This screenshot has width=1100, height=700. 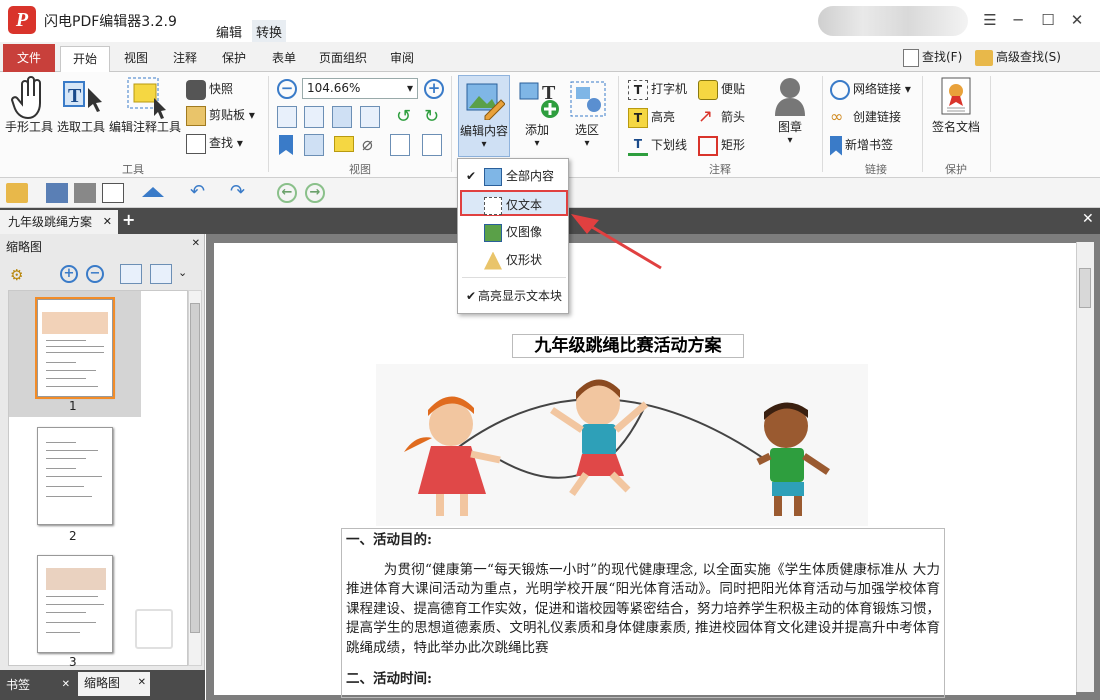 What do you see at coordinates (721, 118) in the screenshot?
I see `arrow-button: ↗ 箭头` at bounding box center [721, 118].